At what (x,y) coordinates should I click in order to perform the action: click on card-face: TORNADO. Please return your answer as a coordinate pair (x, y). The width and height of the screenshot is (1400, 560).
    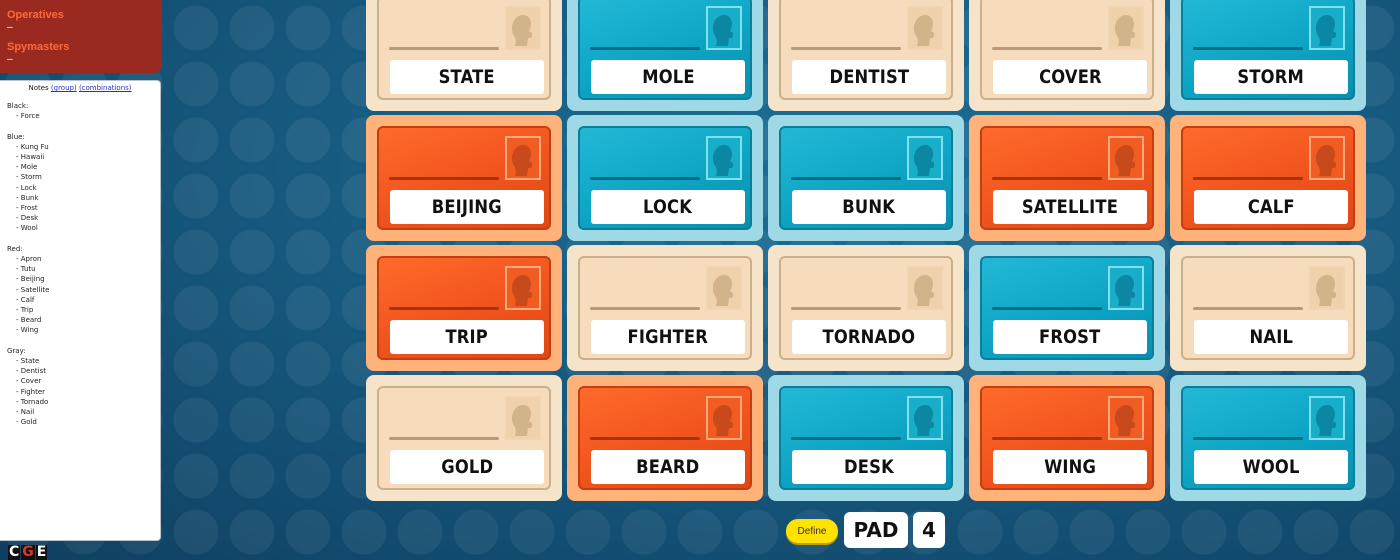
    Looking at the image, I should click on (866, 308).